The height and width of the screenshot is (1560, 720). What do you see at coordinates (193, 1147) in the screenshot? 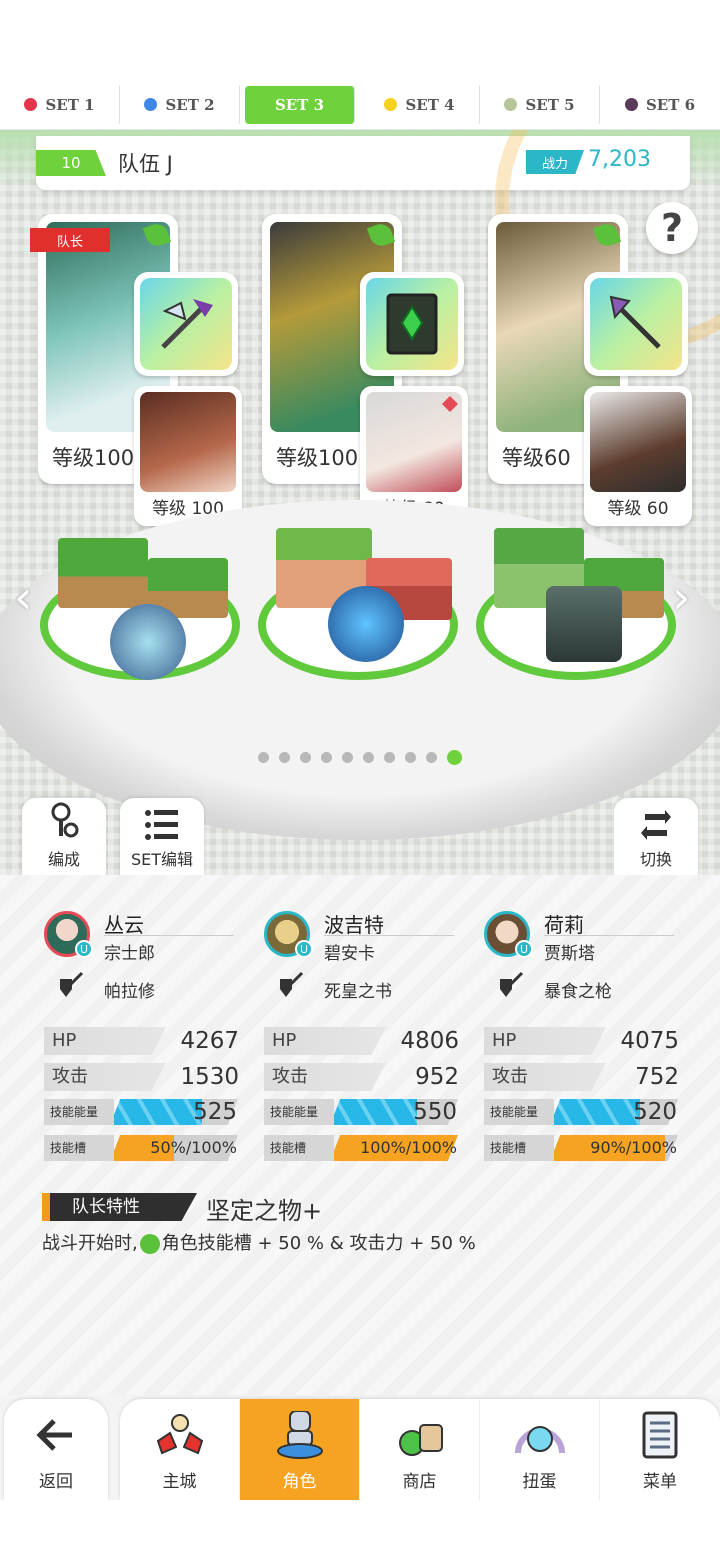
I see `slot-value: 50%/100%` at bounding box center [193, 1147].